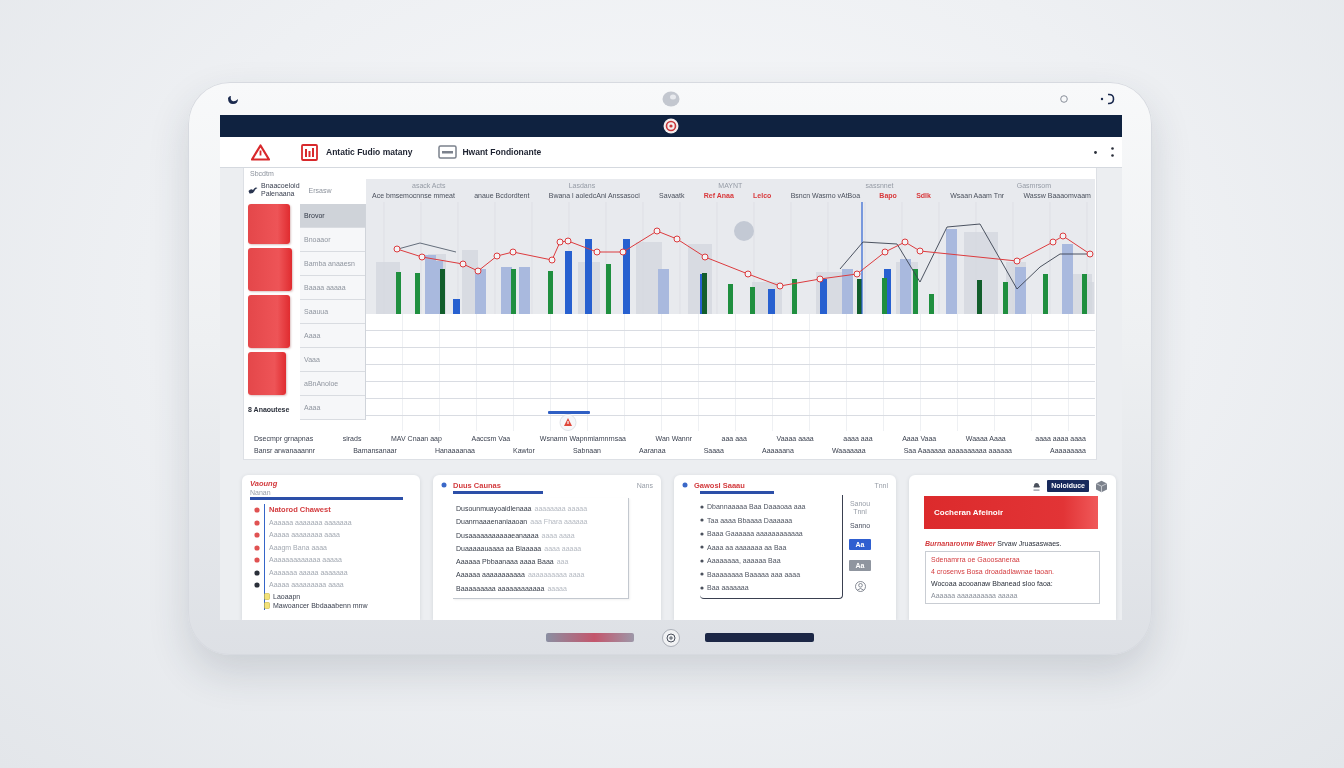  What do you see at coordinates (1108, 98) in the screenshot?
I see `power-icon` at bounding box center [1108, 98].